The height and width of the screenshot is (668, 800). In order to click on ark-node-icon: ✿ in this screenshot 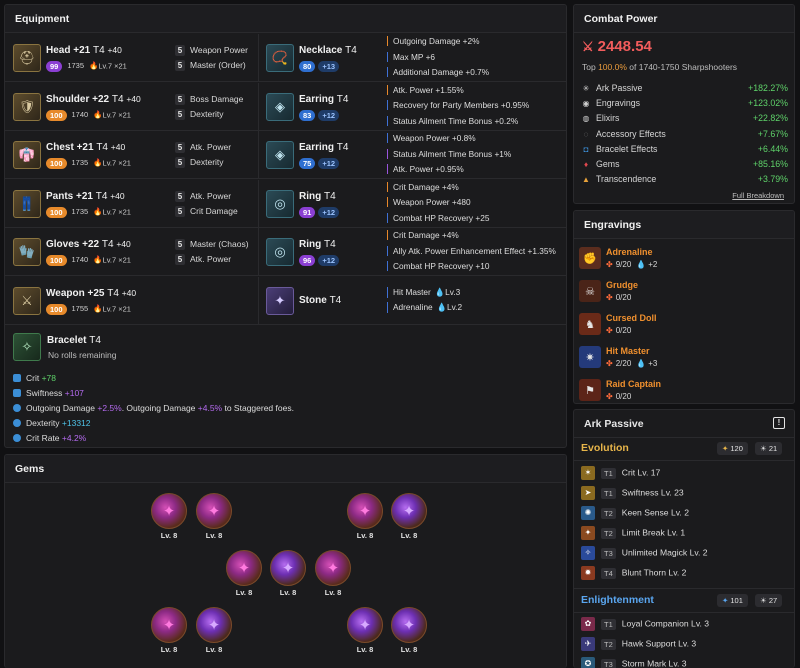, I will do `click(588, 624)`.